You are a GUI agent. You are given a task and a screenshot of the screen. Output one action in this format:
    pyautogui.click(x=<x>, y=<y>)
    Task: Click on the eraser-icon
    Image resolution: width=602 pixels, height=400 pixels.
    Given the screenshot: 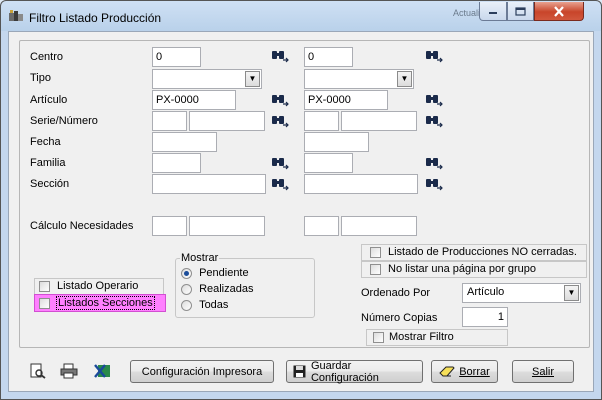 What is the action you would take?
    pyautogui.click(x=447, y=371)
    